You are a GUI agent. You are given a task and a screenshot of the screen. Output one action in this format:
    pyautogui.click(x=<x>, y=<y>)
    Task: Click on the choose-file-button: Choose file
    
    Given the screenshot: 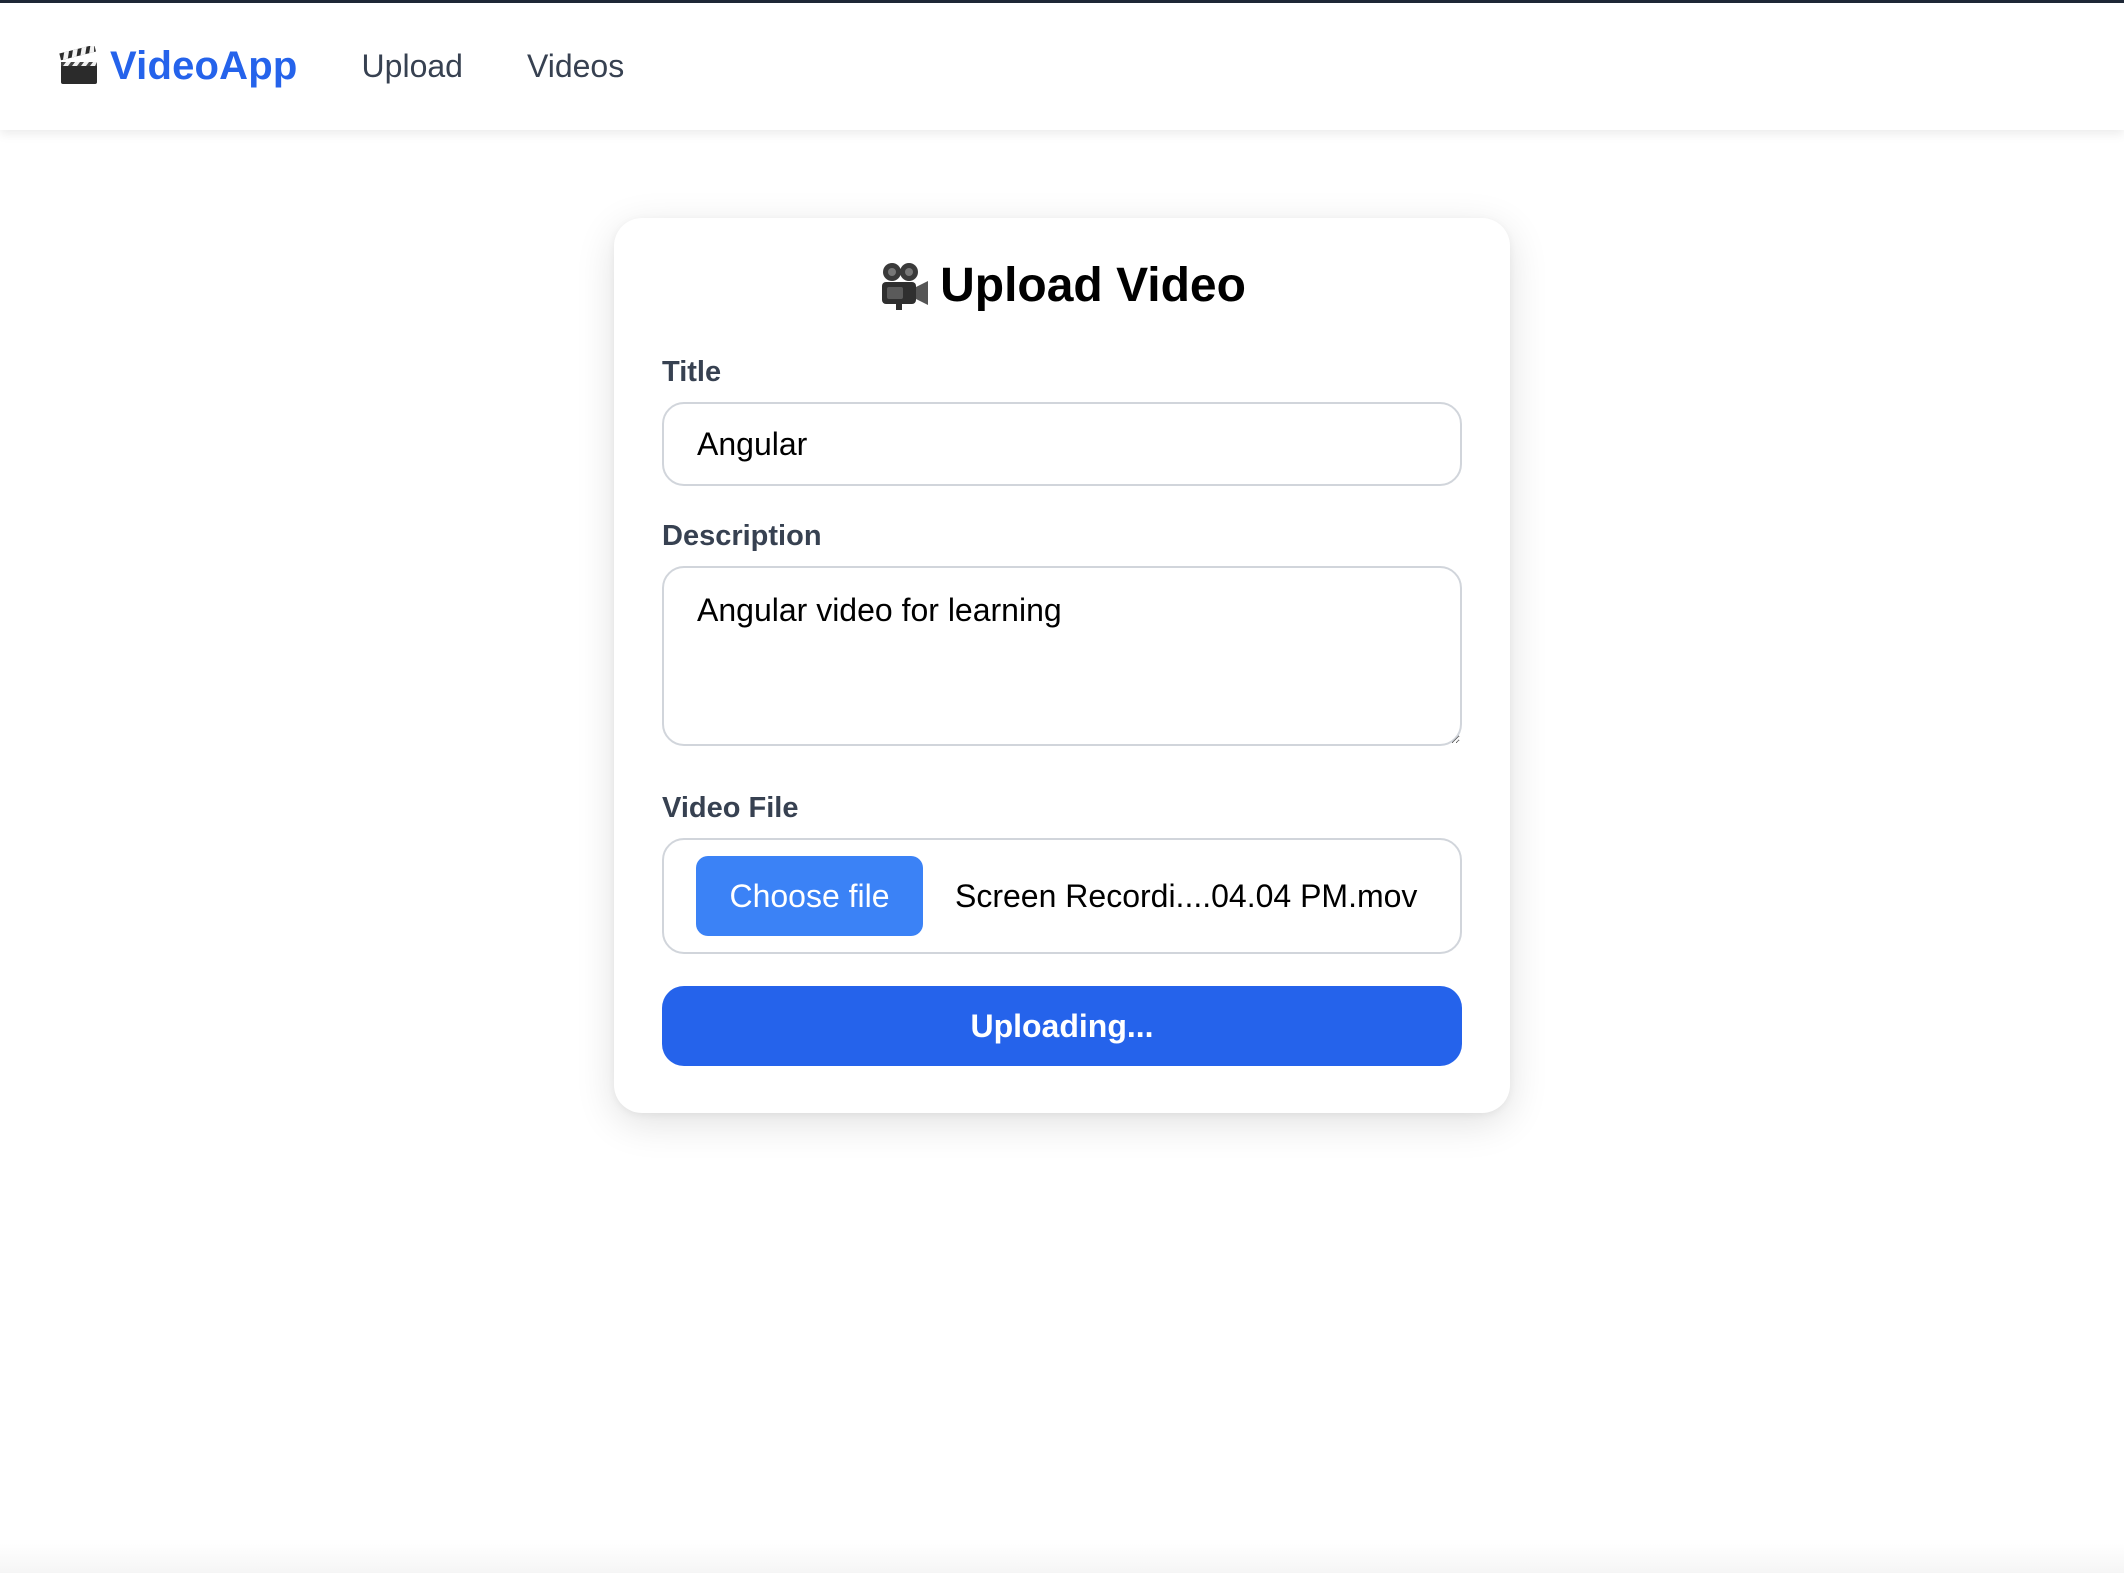 What is the action you would take?
    pyautogui.click(x=809, y=896)
    